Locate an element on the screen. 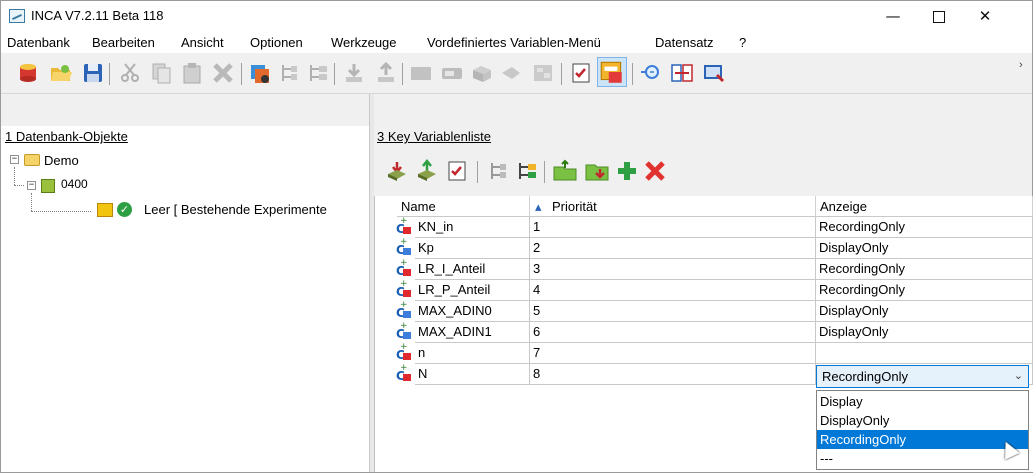 The width and height of the screenshot is (1033, 473). table-row: + Cn 7 is located at coordinates (704, 353).